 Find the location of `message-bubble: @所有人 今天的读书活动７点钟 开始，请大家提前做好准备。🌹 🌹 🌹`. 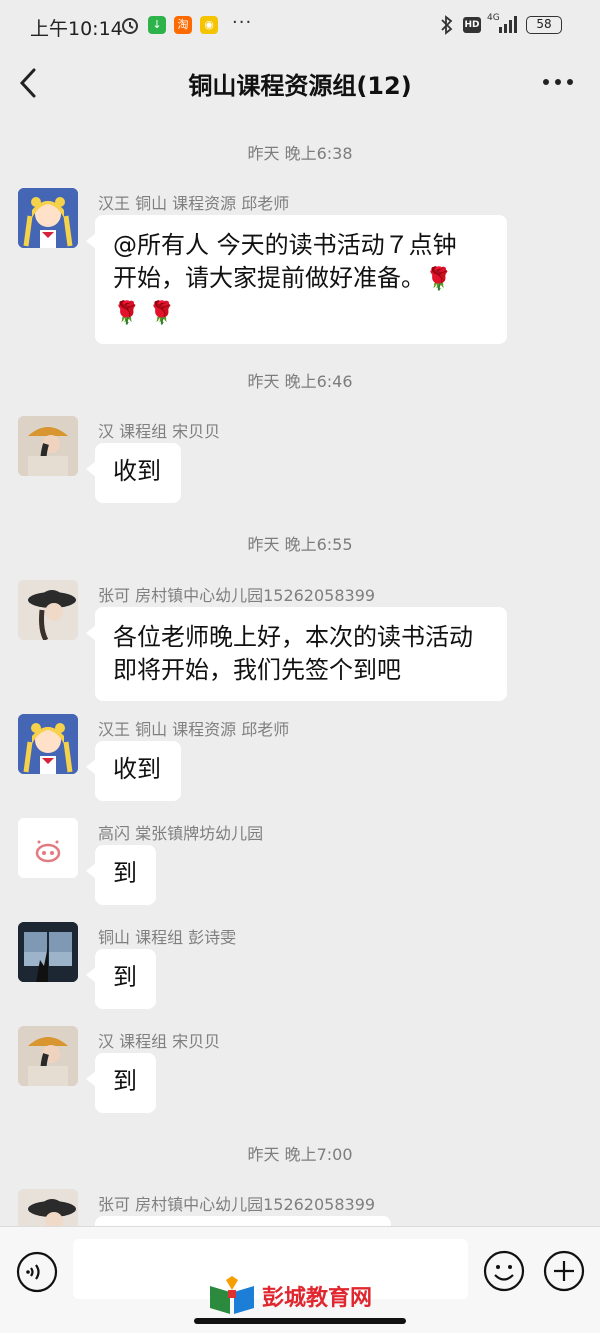

message-bubble: @所有人 今天的读书活动７点钟 开始，请大家提前做好准备。🌹 🌹 🌹 is located at coordinates (296, 279).